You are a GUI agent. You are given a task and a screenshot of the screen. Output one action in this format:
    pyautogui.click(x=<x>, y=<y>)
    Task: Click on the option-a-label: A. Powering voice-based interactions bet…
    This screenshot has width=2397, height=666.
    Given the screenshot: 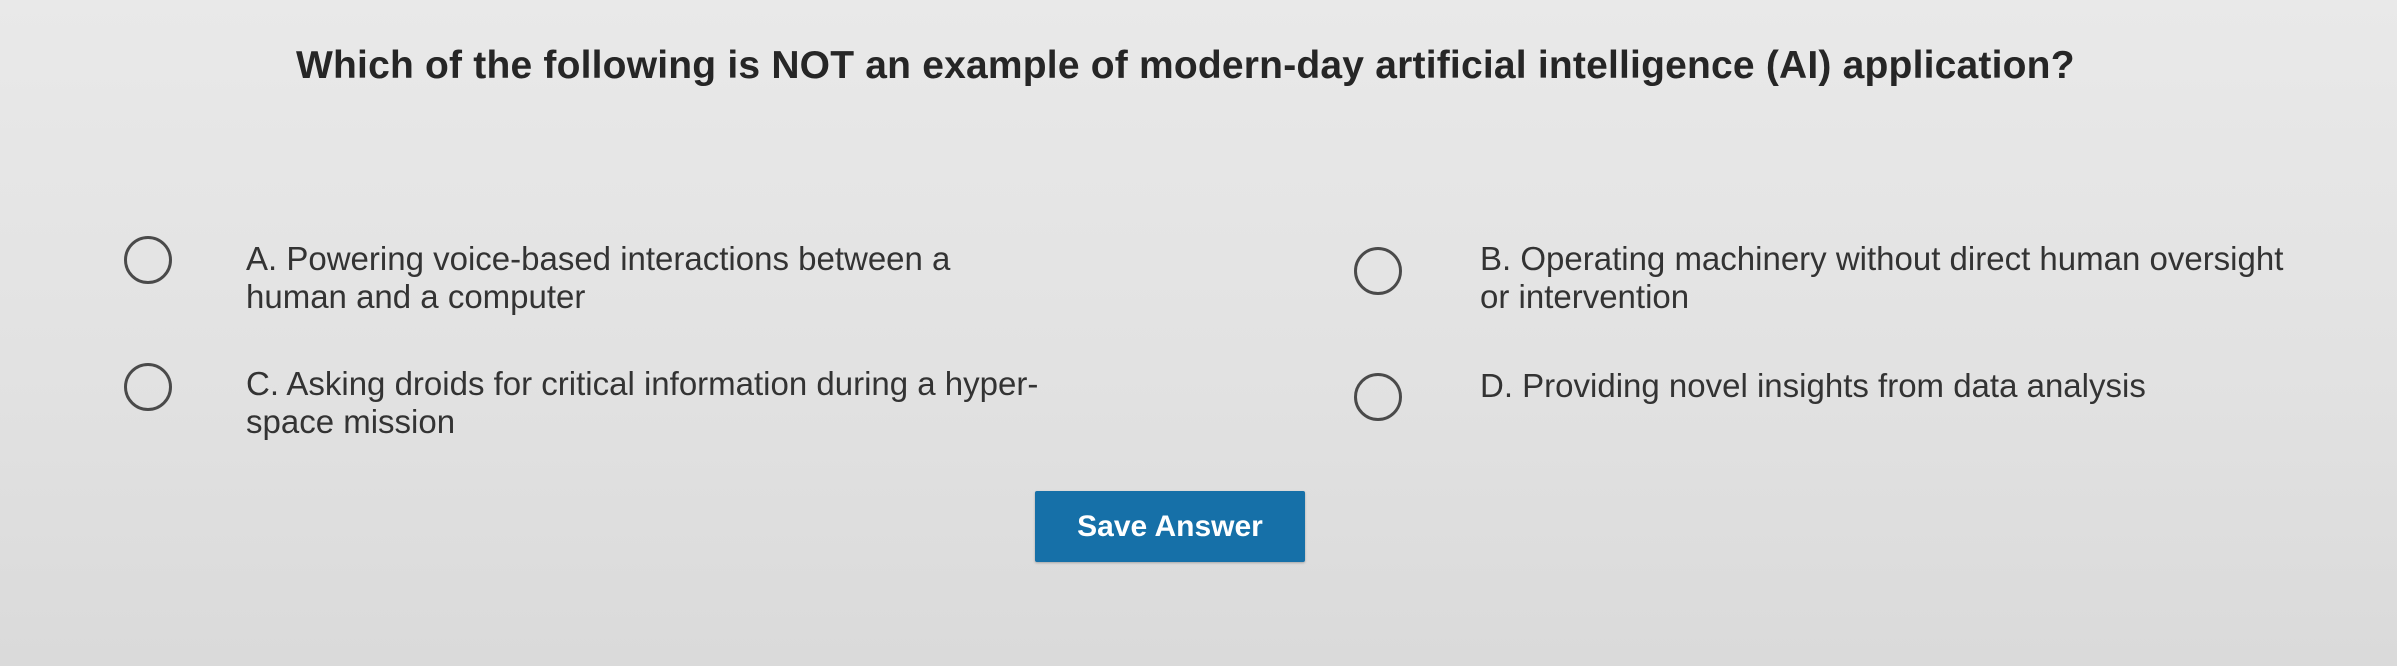 What is the action you would take?
    pyautogui.click(x=598, y=277)
    